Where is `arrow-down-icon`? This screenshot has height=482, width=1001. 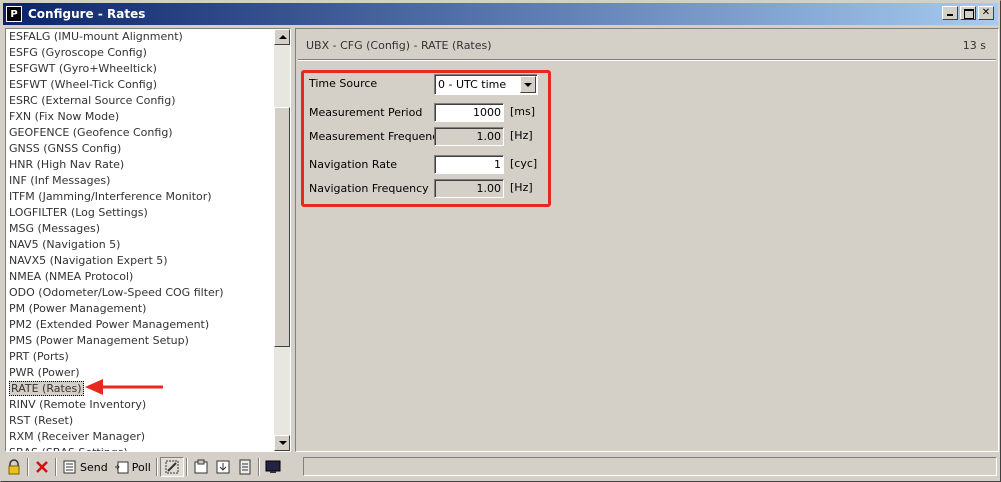
arrow-down-icon is located at coordinates (283, 443).